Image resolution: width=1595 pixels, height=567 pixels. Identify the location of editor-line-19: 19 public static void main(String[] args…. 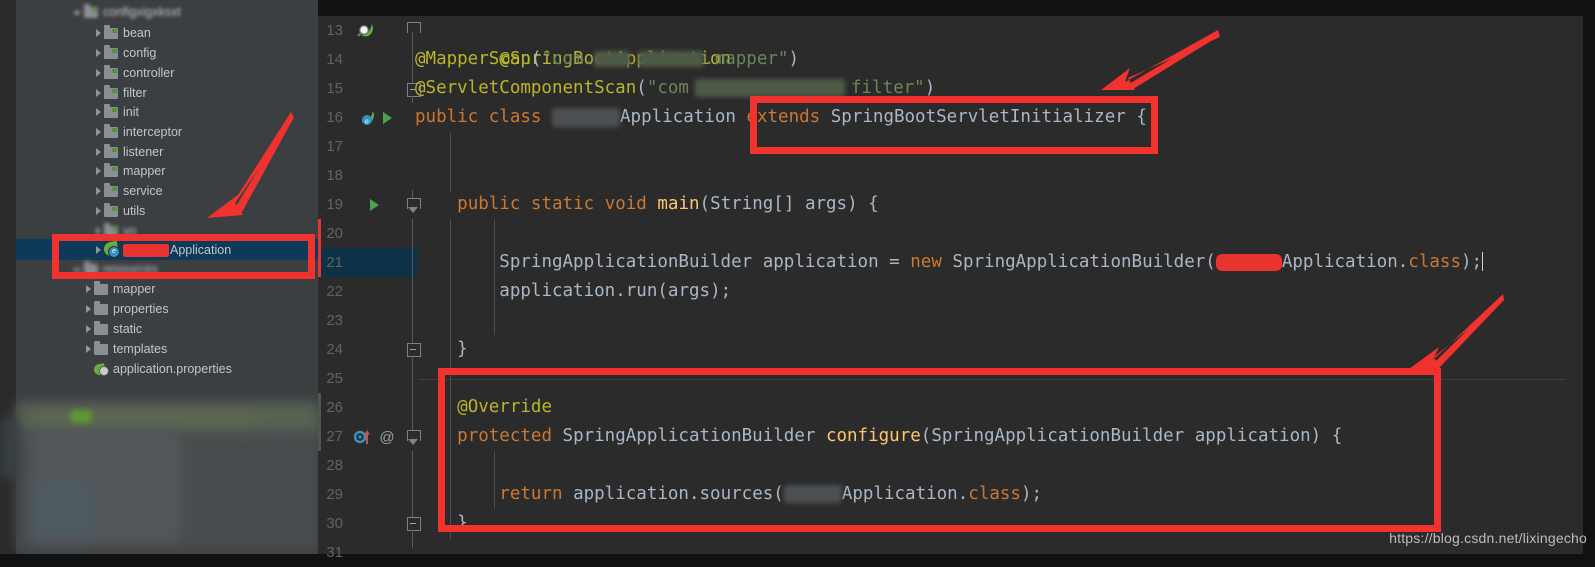
(950, 204).